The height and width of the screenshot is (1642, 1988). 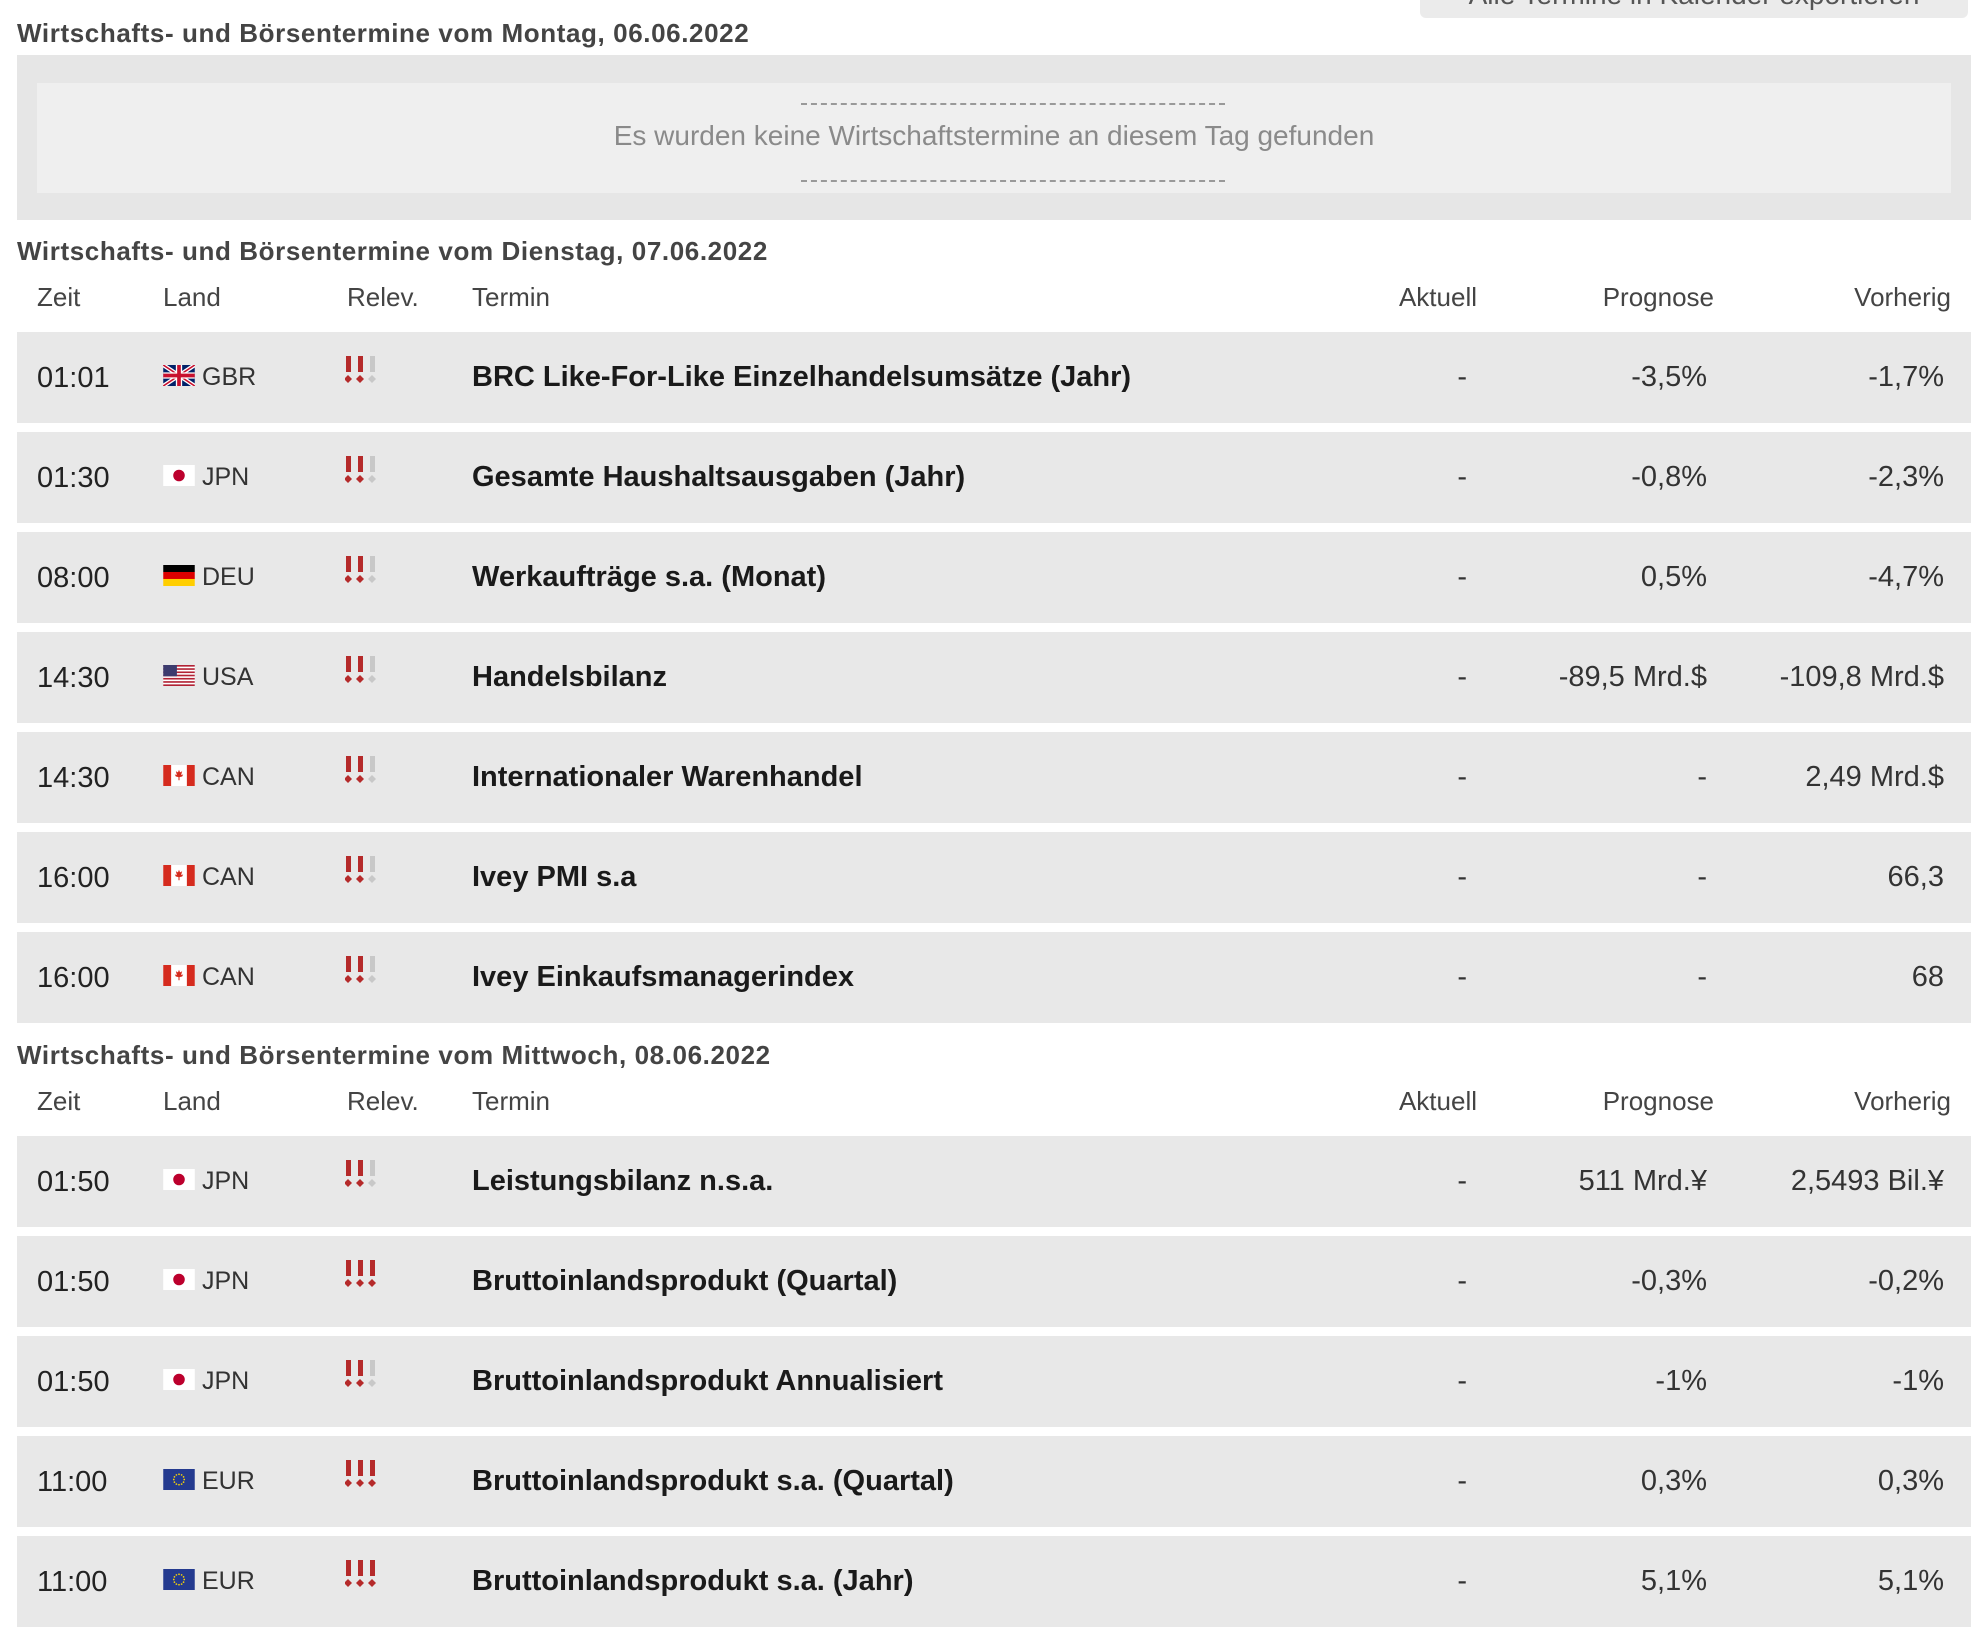 I want to click on de-flag-icon, so click(x=179, y=575).